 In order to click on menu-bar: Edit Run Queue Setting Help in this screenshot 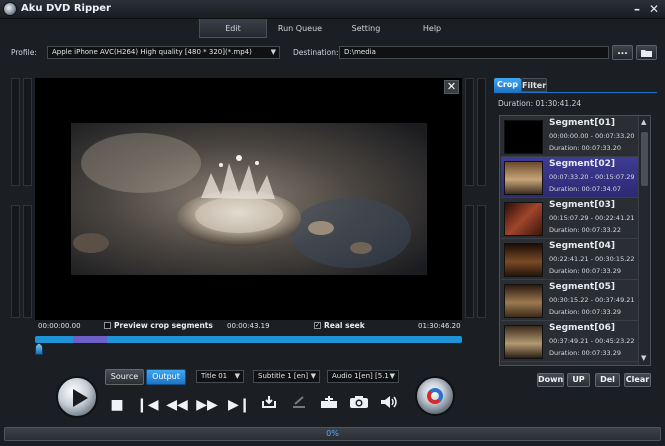, I will do `click(332, 28)`.